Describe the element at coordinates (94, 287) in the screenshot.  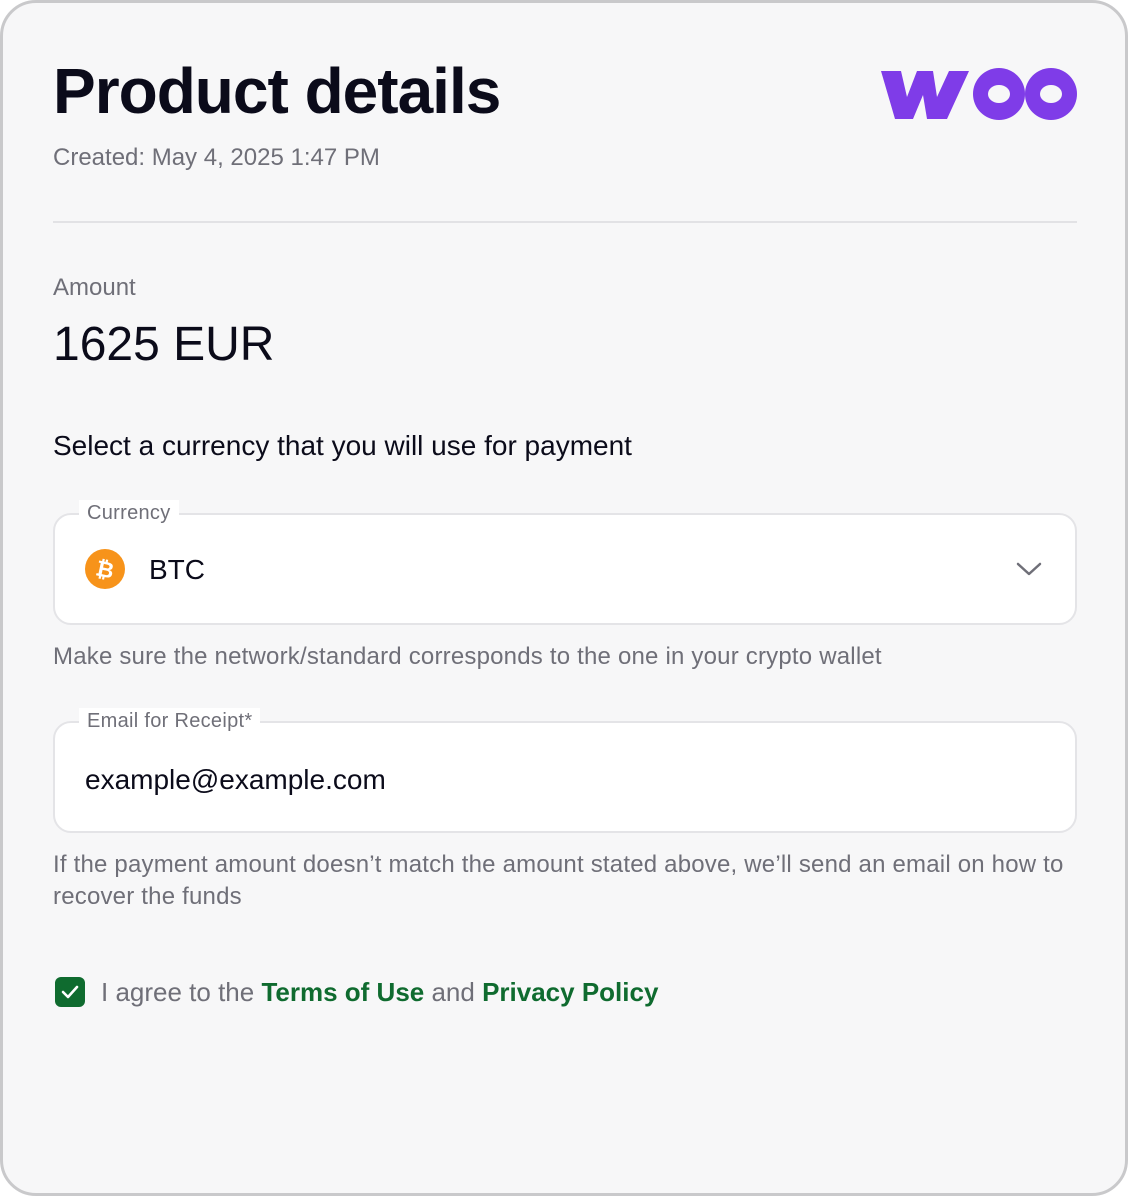
I see `amount-label: Amount` at that location.